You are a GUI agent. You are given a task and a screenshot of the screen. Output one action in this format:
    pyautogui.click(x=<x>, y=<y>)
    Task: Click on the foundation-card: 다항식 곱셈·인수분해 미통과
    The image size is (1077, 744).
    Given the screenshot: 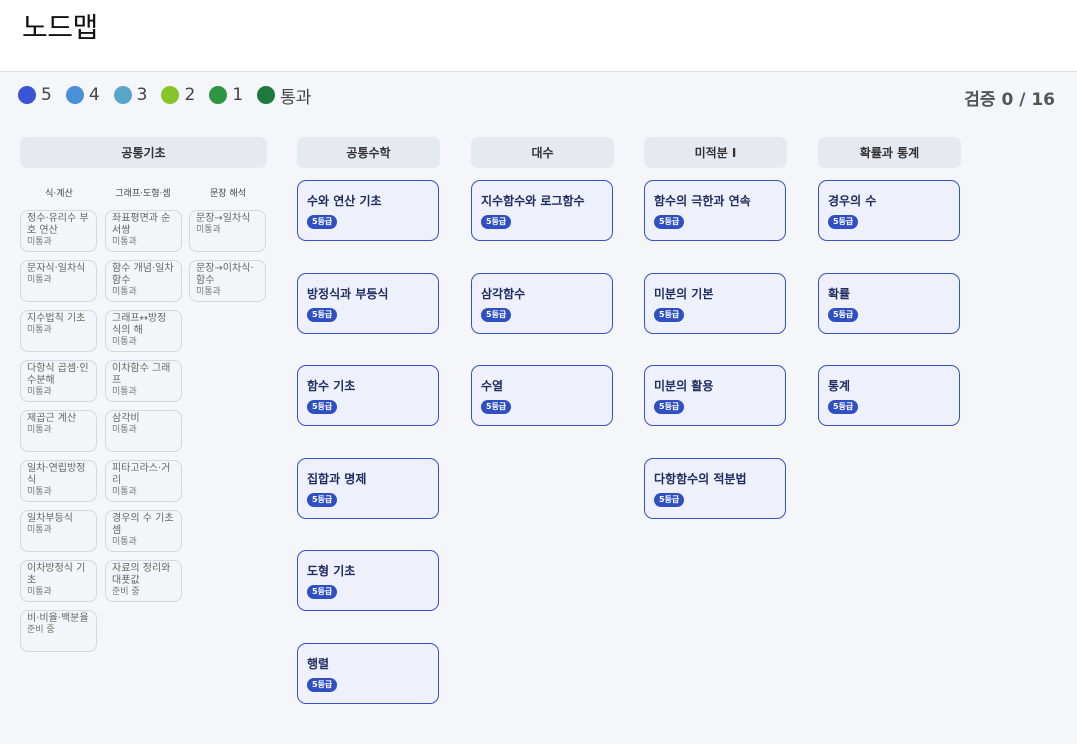 What is the action you would take?
    pyautogui.click(x=58, y=381)
    